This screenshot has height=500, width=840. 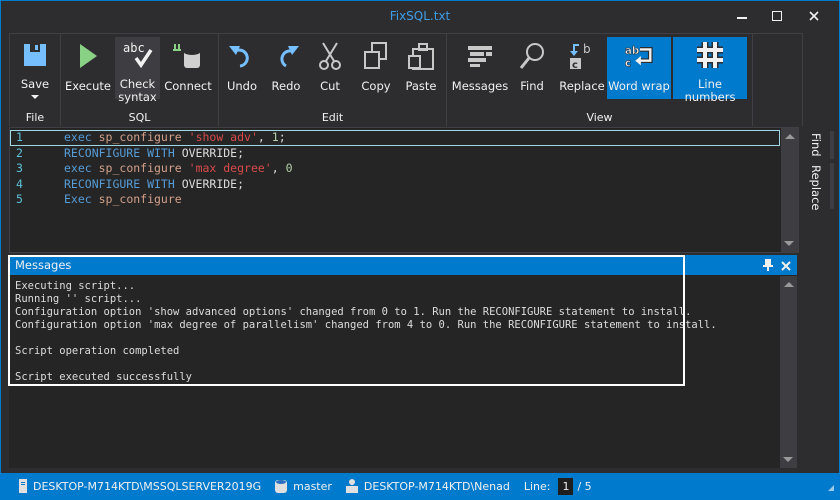 I want to click on svg-text: ab, so click(x=632, y=51).